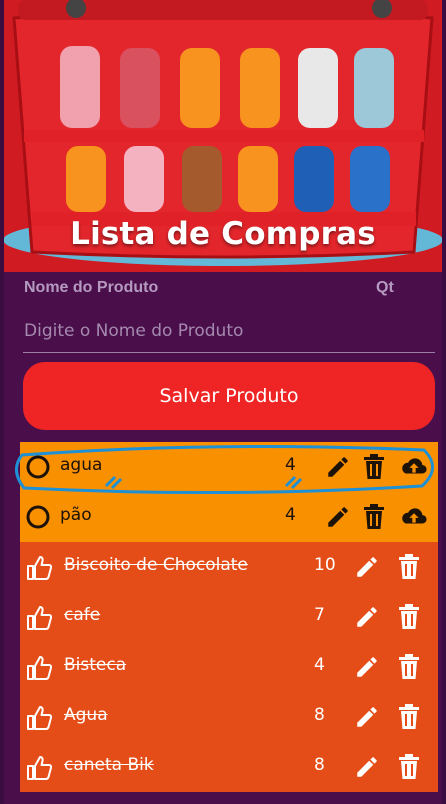 Image resolution: width=446 pixels, height=804 pixels. What do you see at coordinates (91, 287) in the screenshot?
I see `product-name-label: Nome do Produto` at bounding box center [91, 287].